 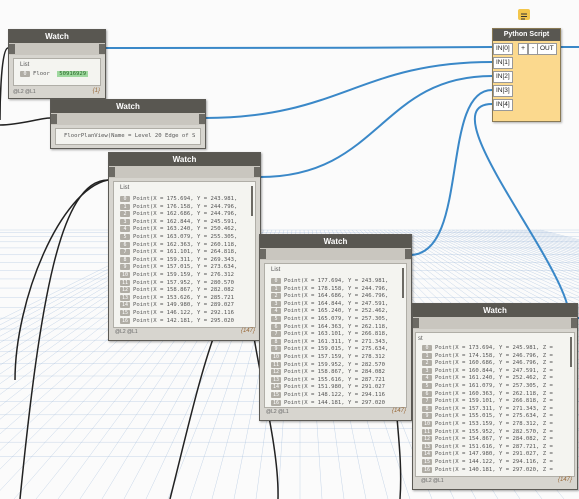 I want to click on watch-preview: FloorPlanView(Name = Level 20 Edge of S, so click(x=128, y=136).